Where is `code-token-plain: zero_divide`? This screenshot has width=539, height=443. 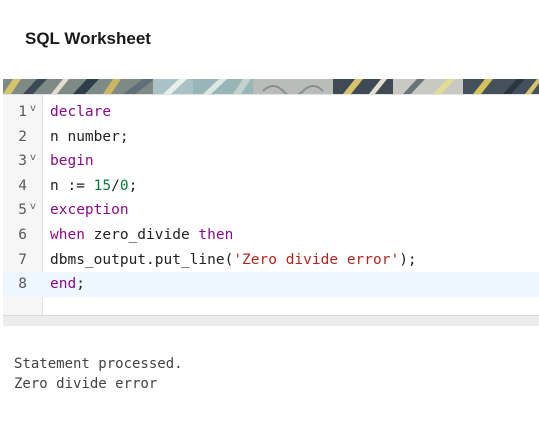
code-token-plain: zero_divide is located at coordinates (141, 235).